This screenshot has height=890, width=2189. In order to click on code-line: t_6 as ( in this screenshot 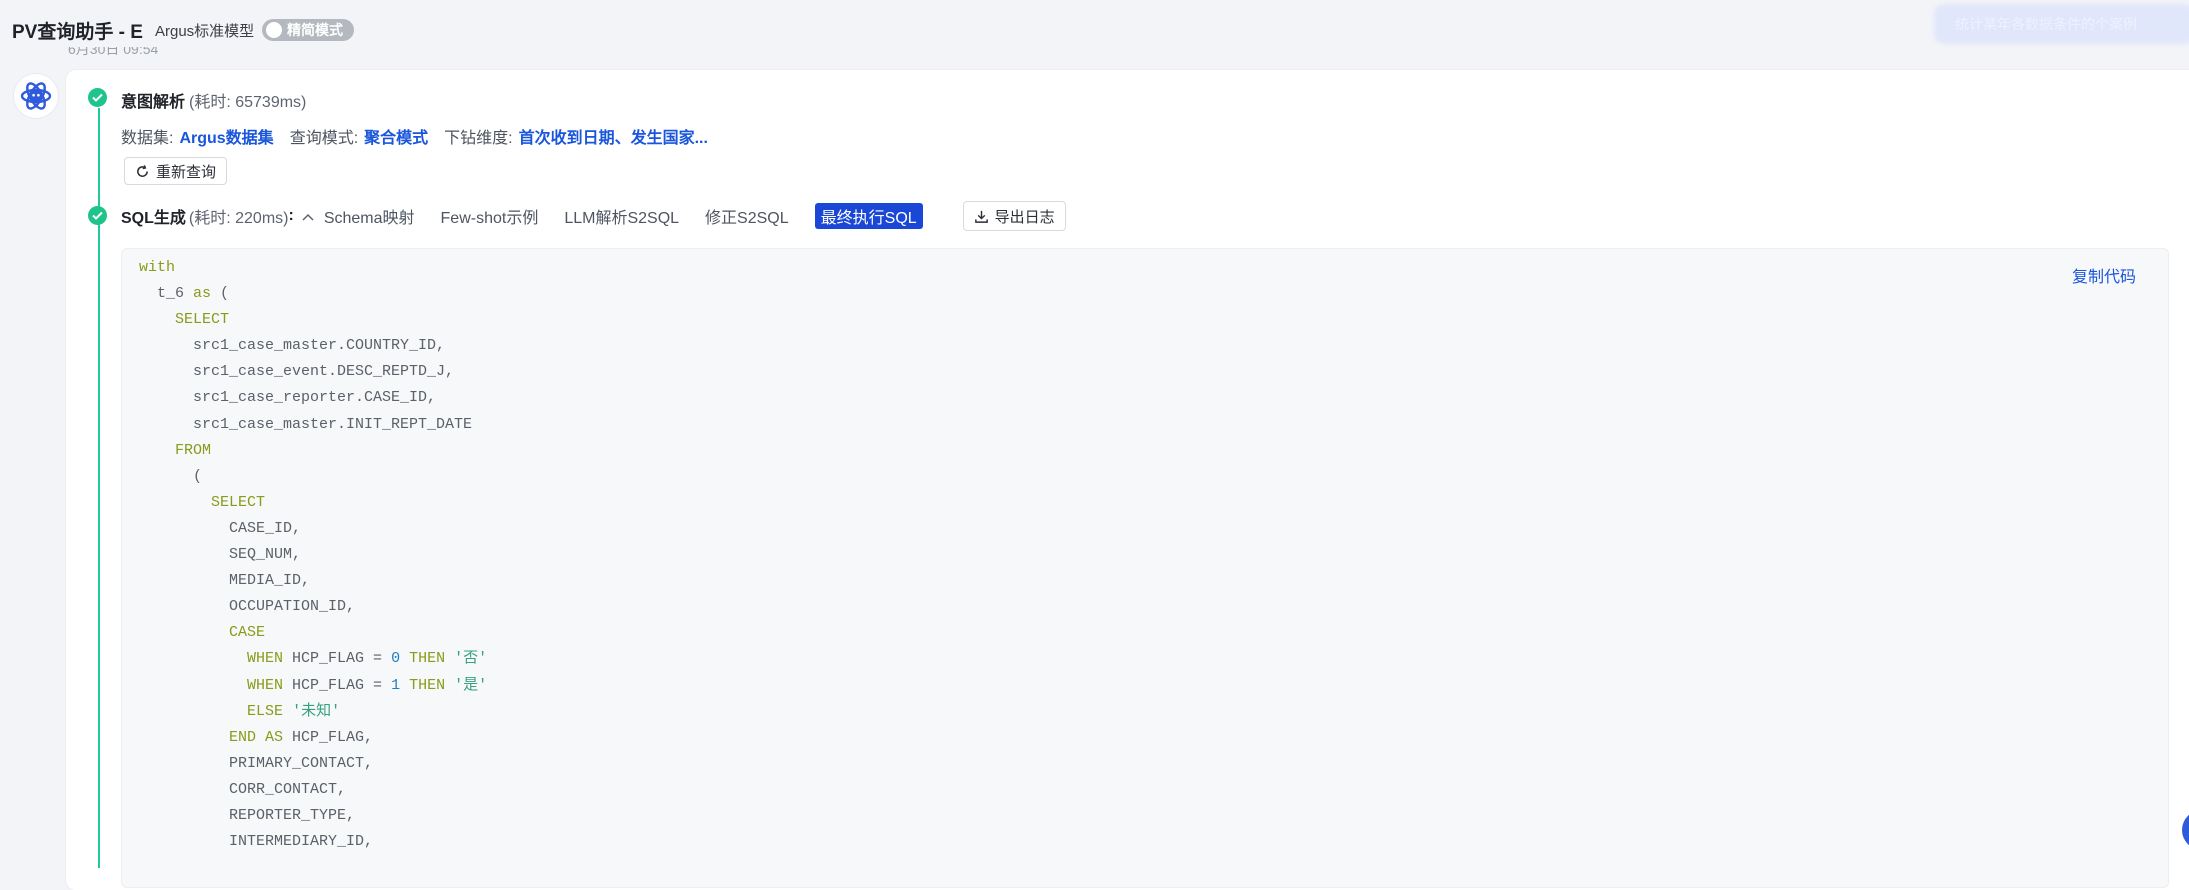, I will do `click(313, 294)`.